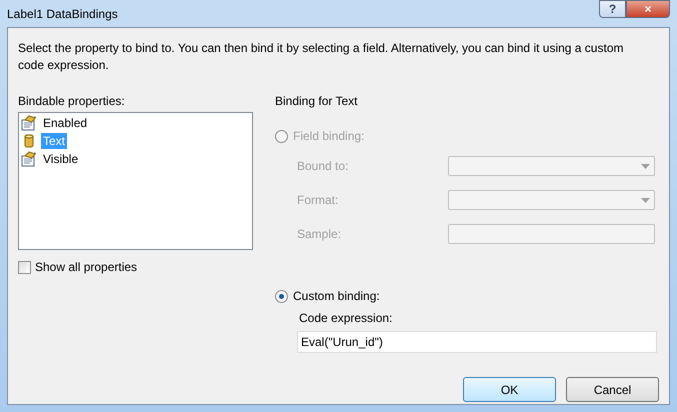 This screenshot has height=412, width=677. I want to click on text-field, so click(551, 234).